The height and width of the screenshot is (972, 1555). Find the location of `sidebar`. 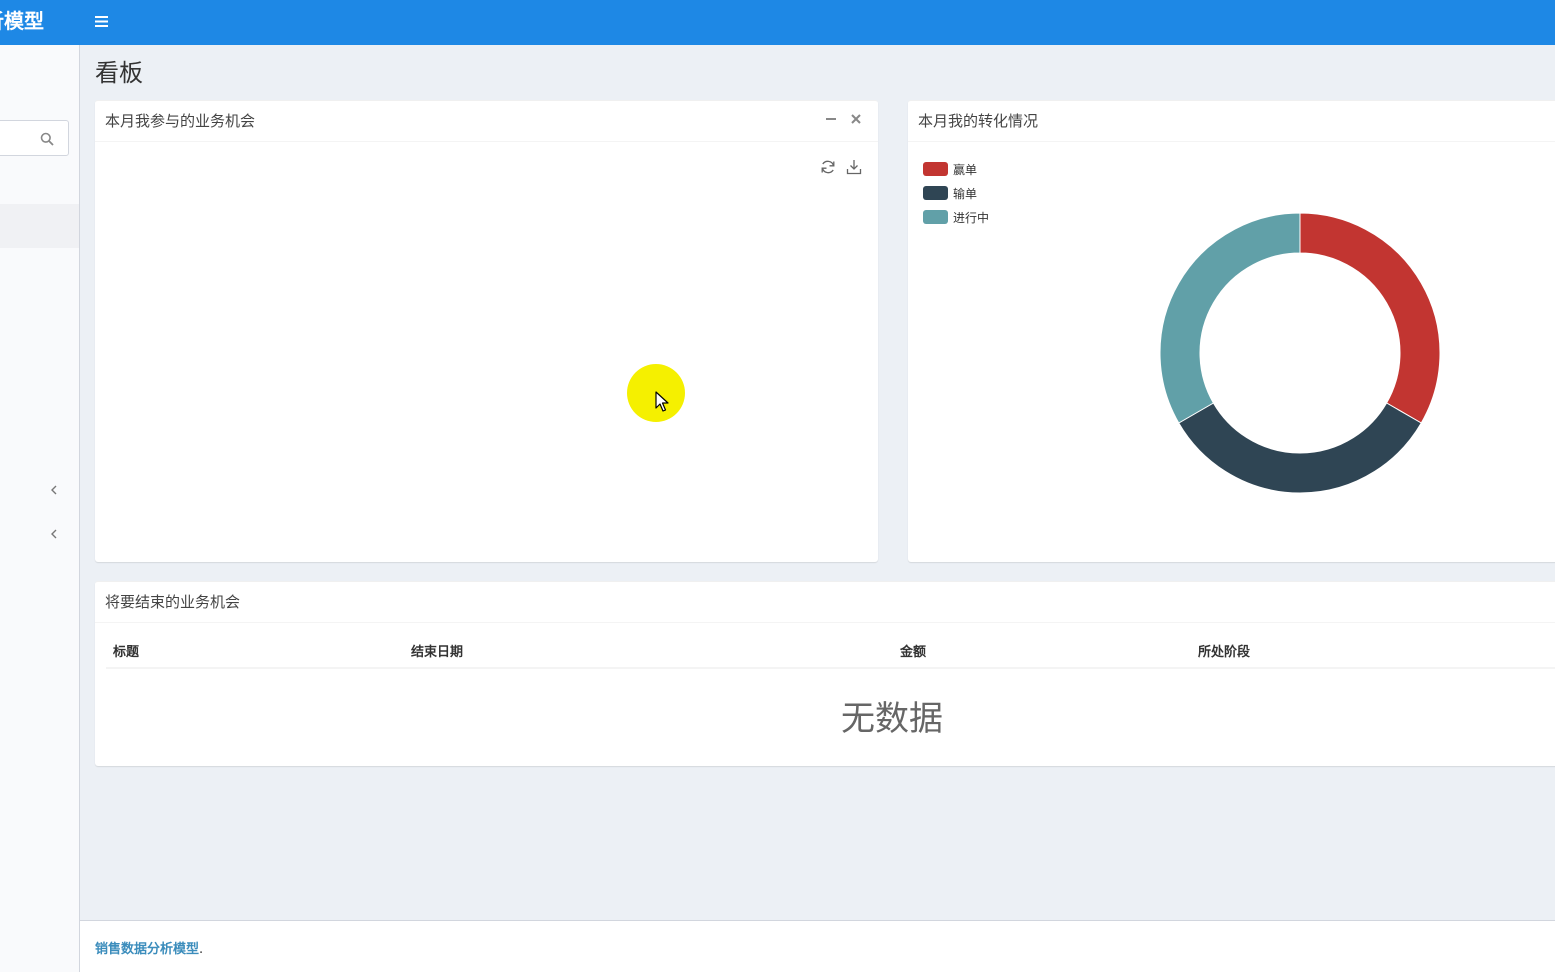

sidebar is located at coordinates (40, 508).